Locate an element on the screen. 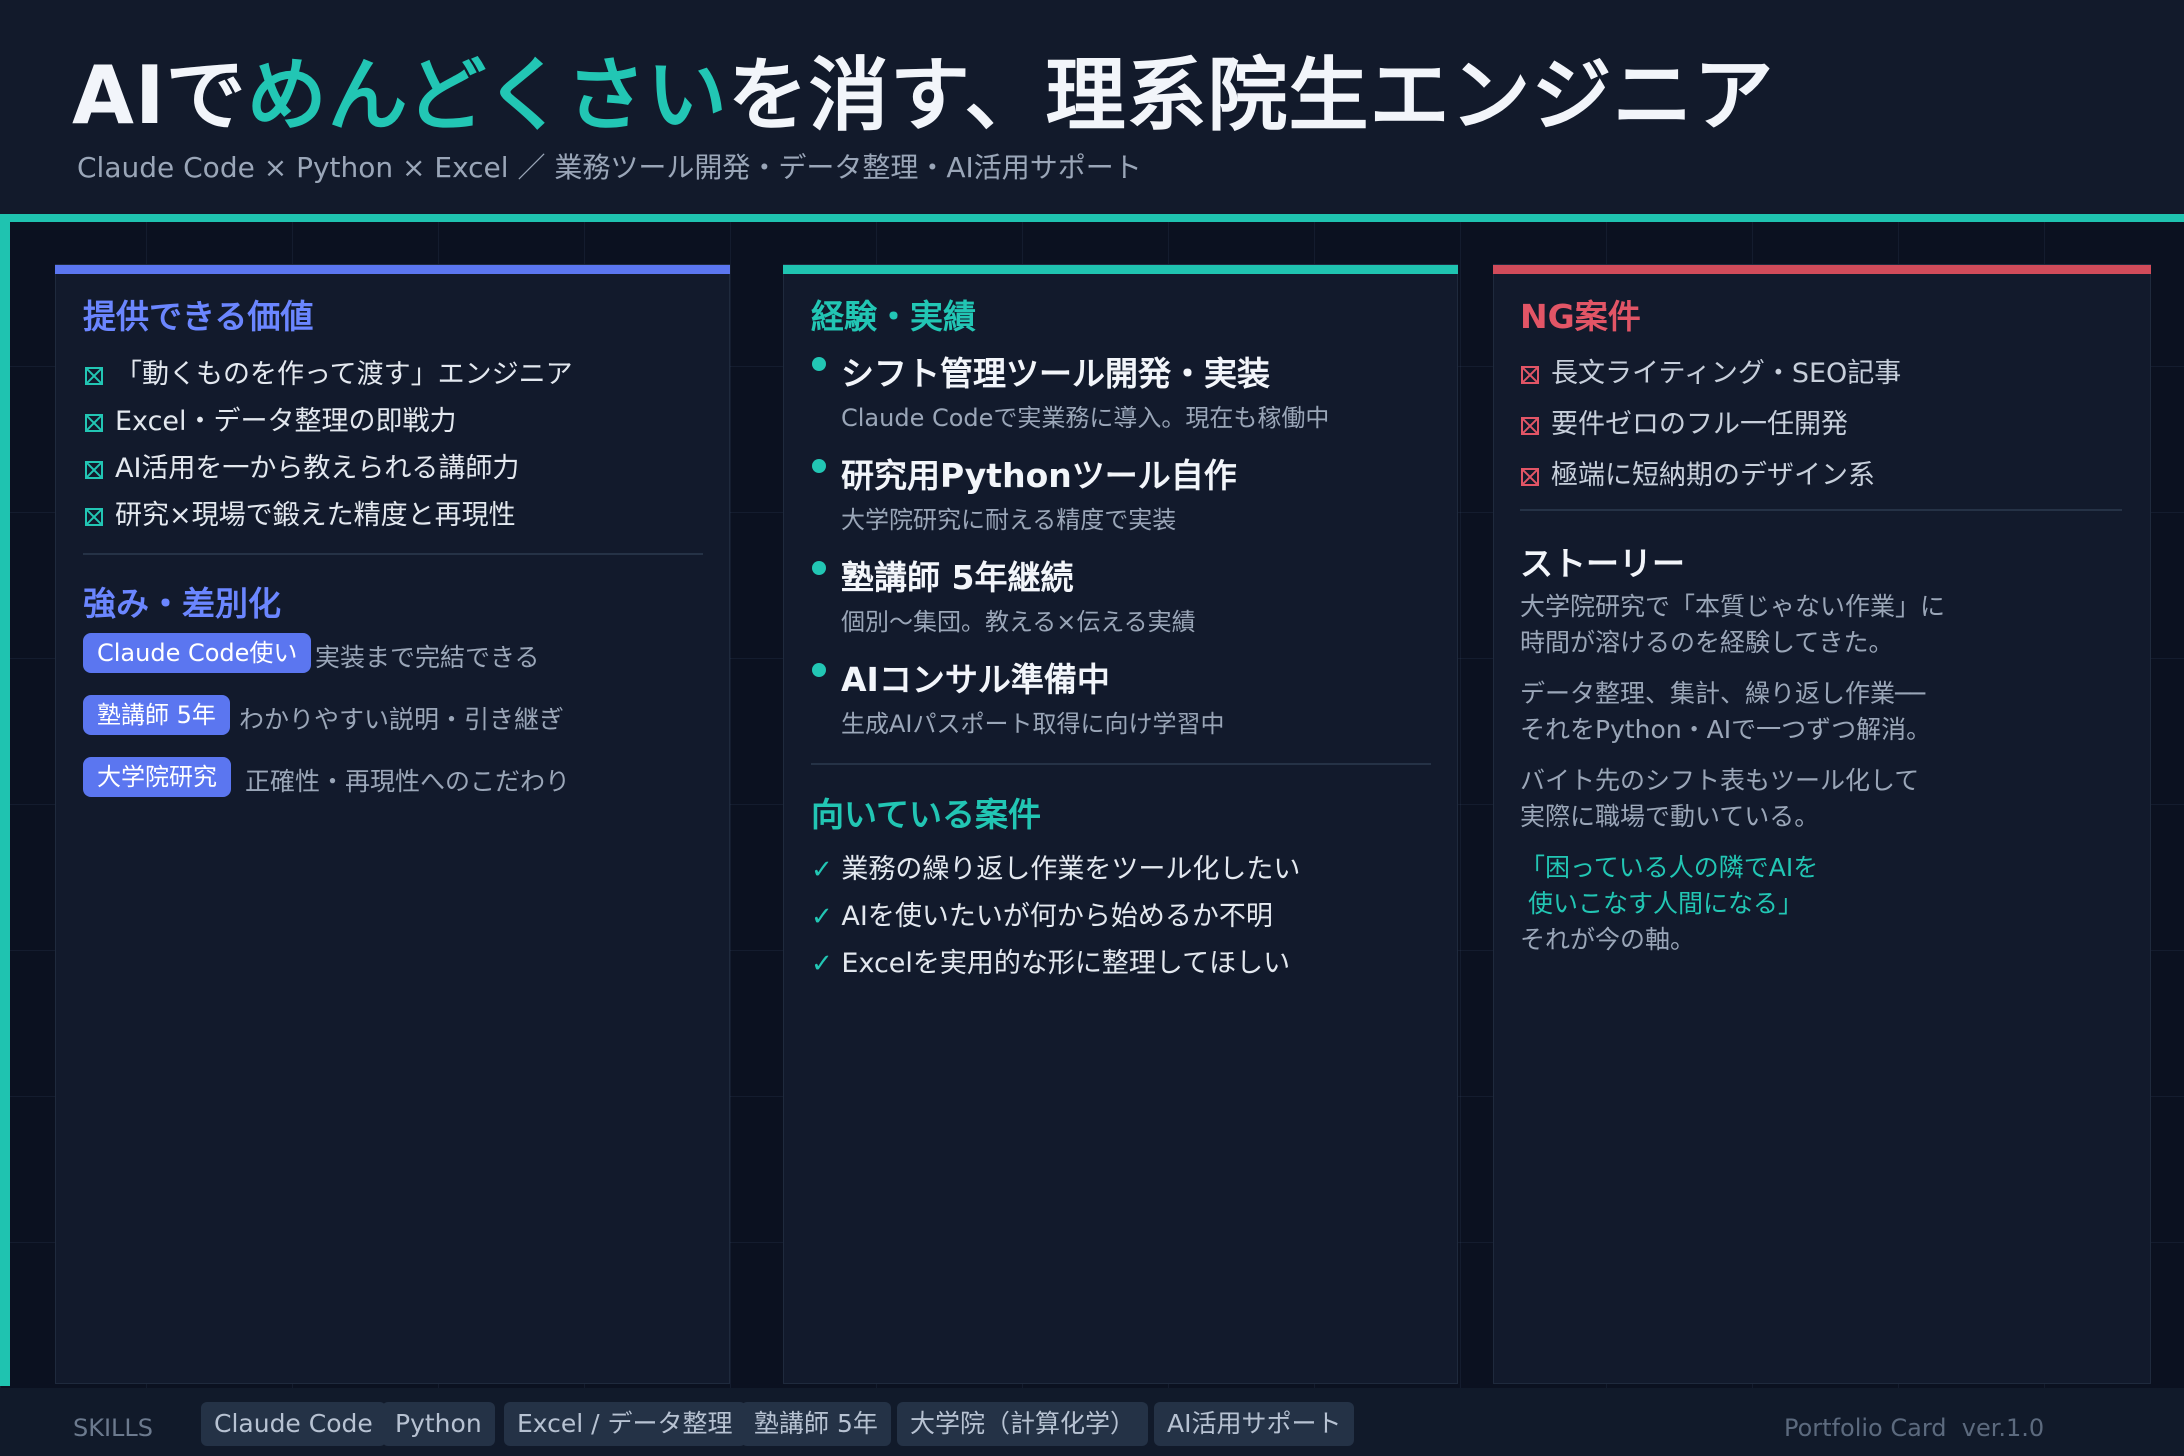 The width and height of the screenshot is (2184, 1456). ng-card-top-bar is located at coordinates (1822, 269).